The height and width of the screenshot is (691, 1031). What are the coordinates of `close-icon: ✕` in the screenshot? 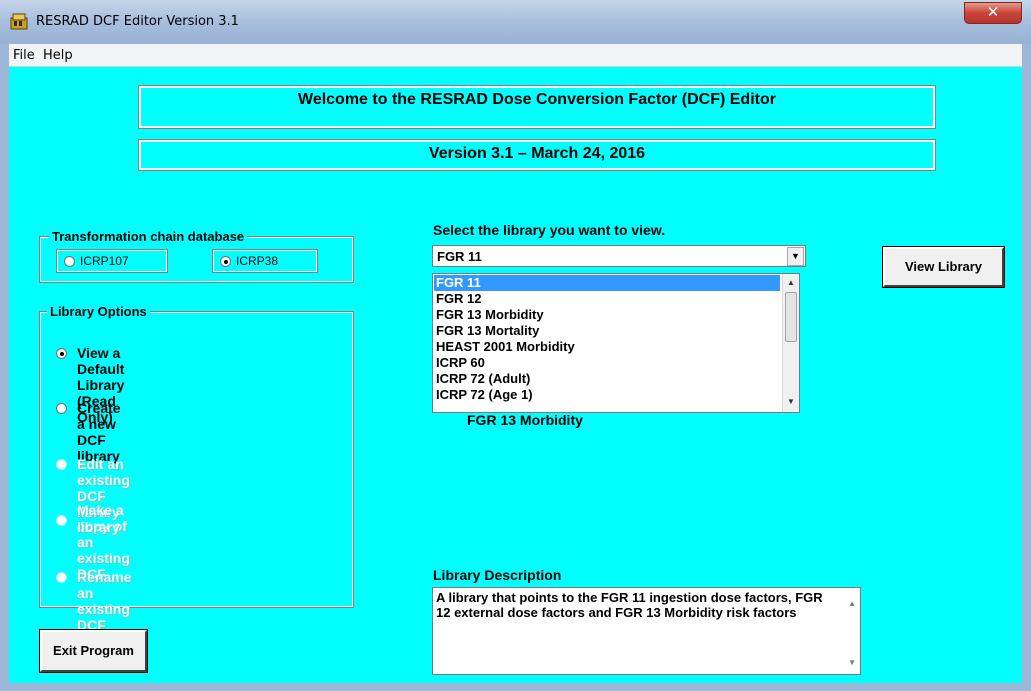 It's located at (993, 12).